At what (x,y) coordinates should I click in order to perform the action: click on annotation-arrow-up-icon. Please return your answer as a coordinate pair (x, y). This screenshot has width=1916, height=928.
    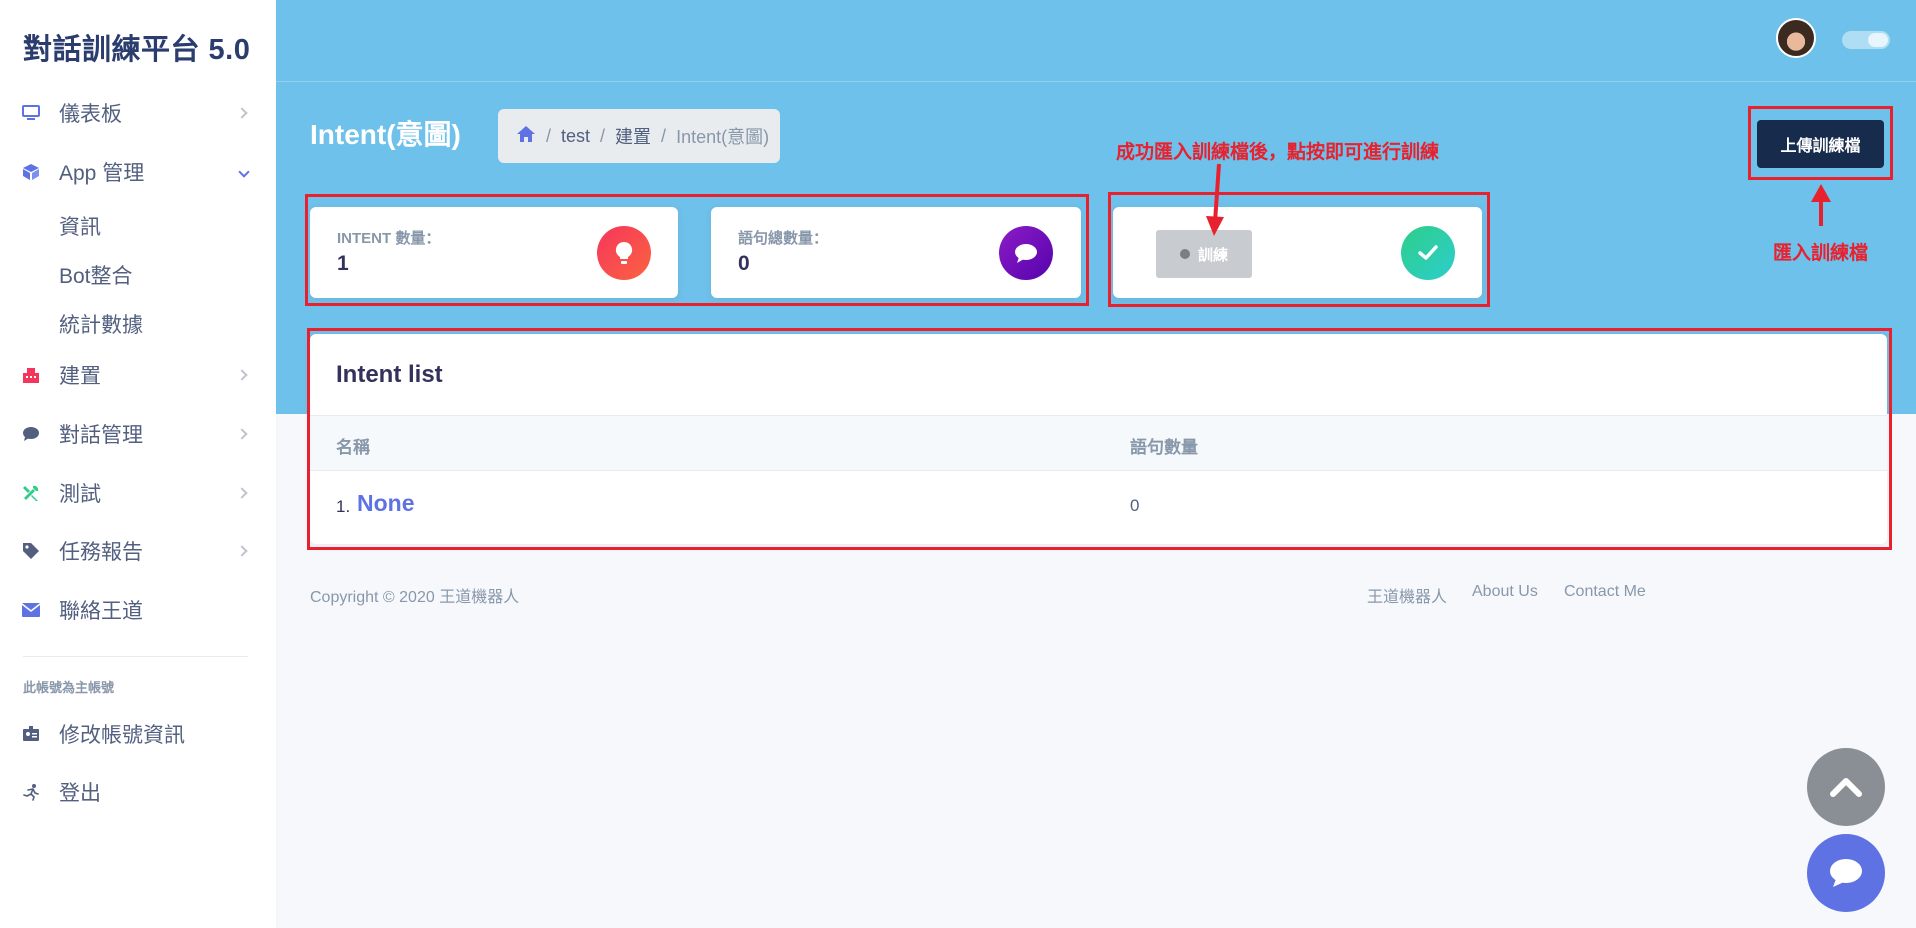
    Looking at the image, I should click on (1821, 205).